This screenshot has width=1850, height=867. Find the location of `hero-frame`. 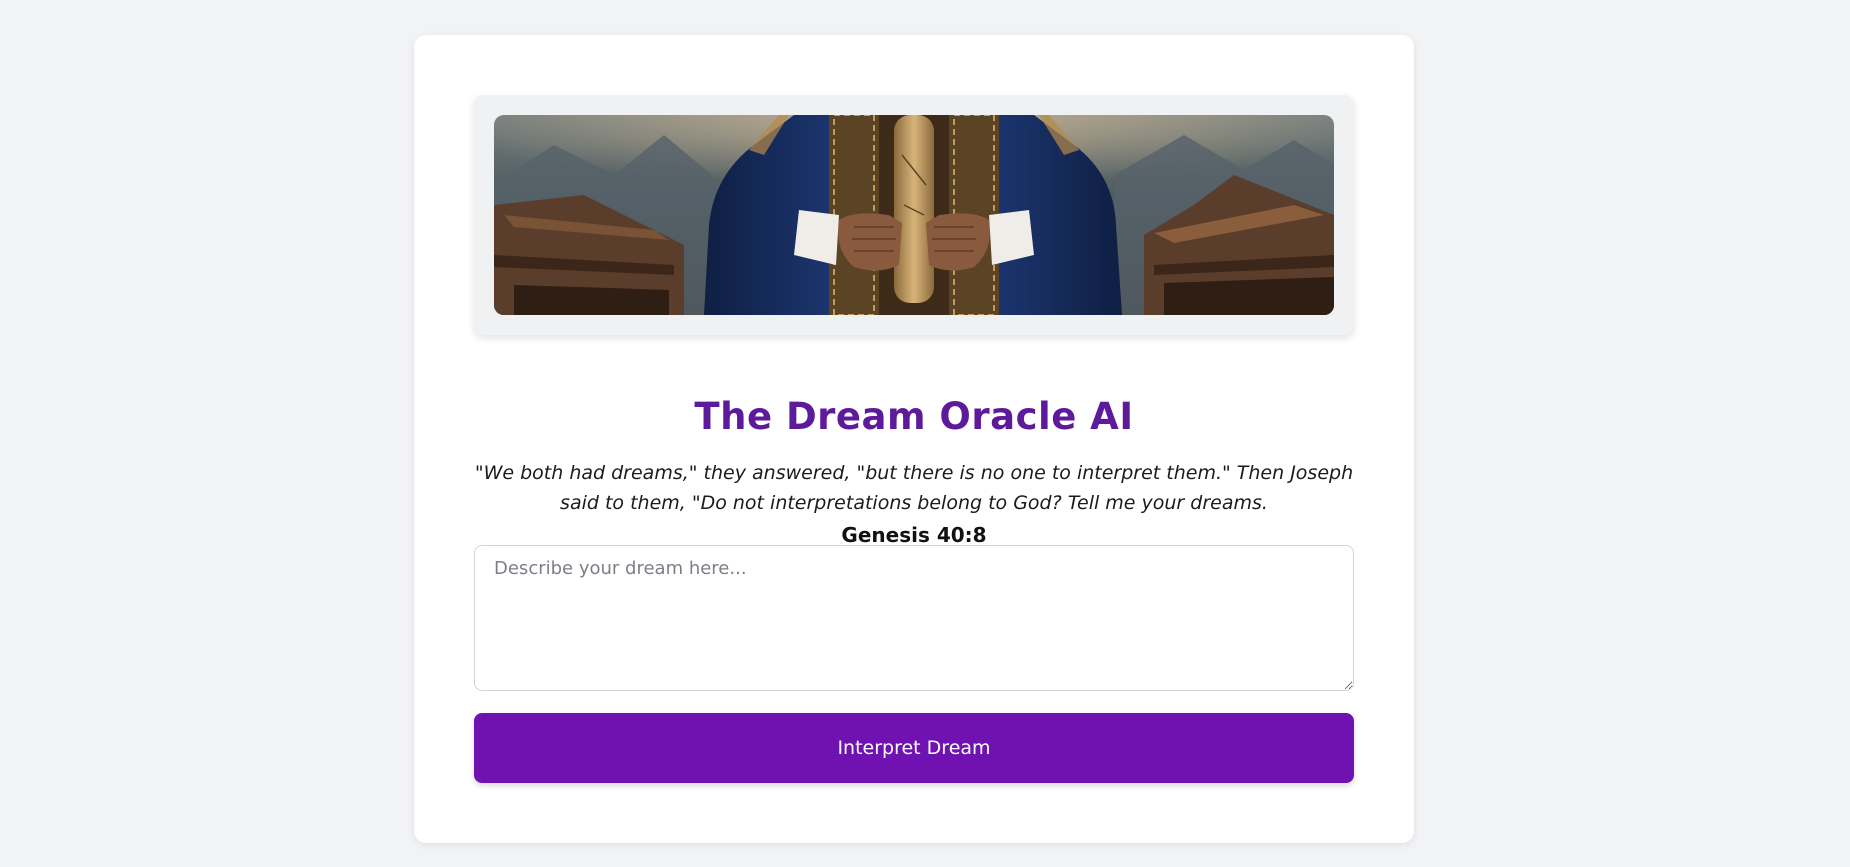

hero-frame is located at coordinates (914, 215).